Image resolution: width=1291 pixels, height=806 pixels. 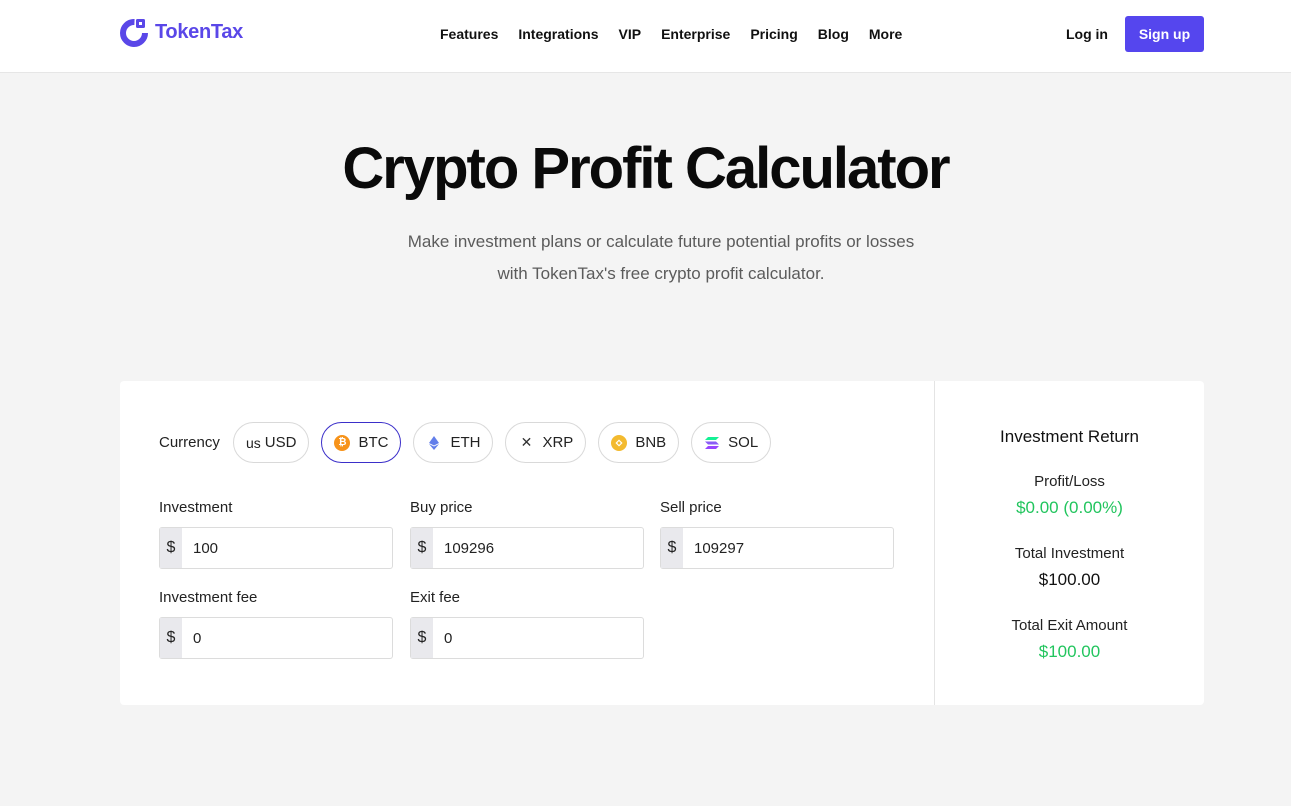 I want to click on profit-loss-value: $0.00 (0.00%), so click(x=1069, y=507).